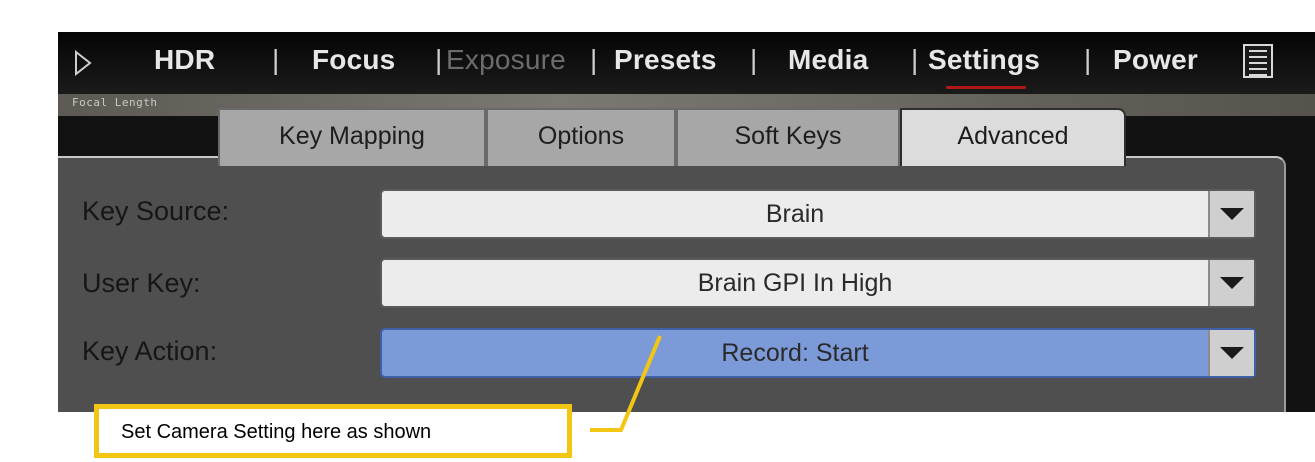  What do you see at coordinates (276, 432) in the screenshot?
I see `callout-text: Set Camera Setting here as shown` at bounding box center [276, 432].